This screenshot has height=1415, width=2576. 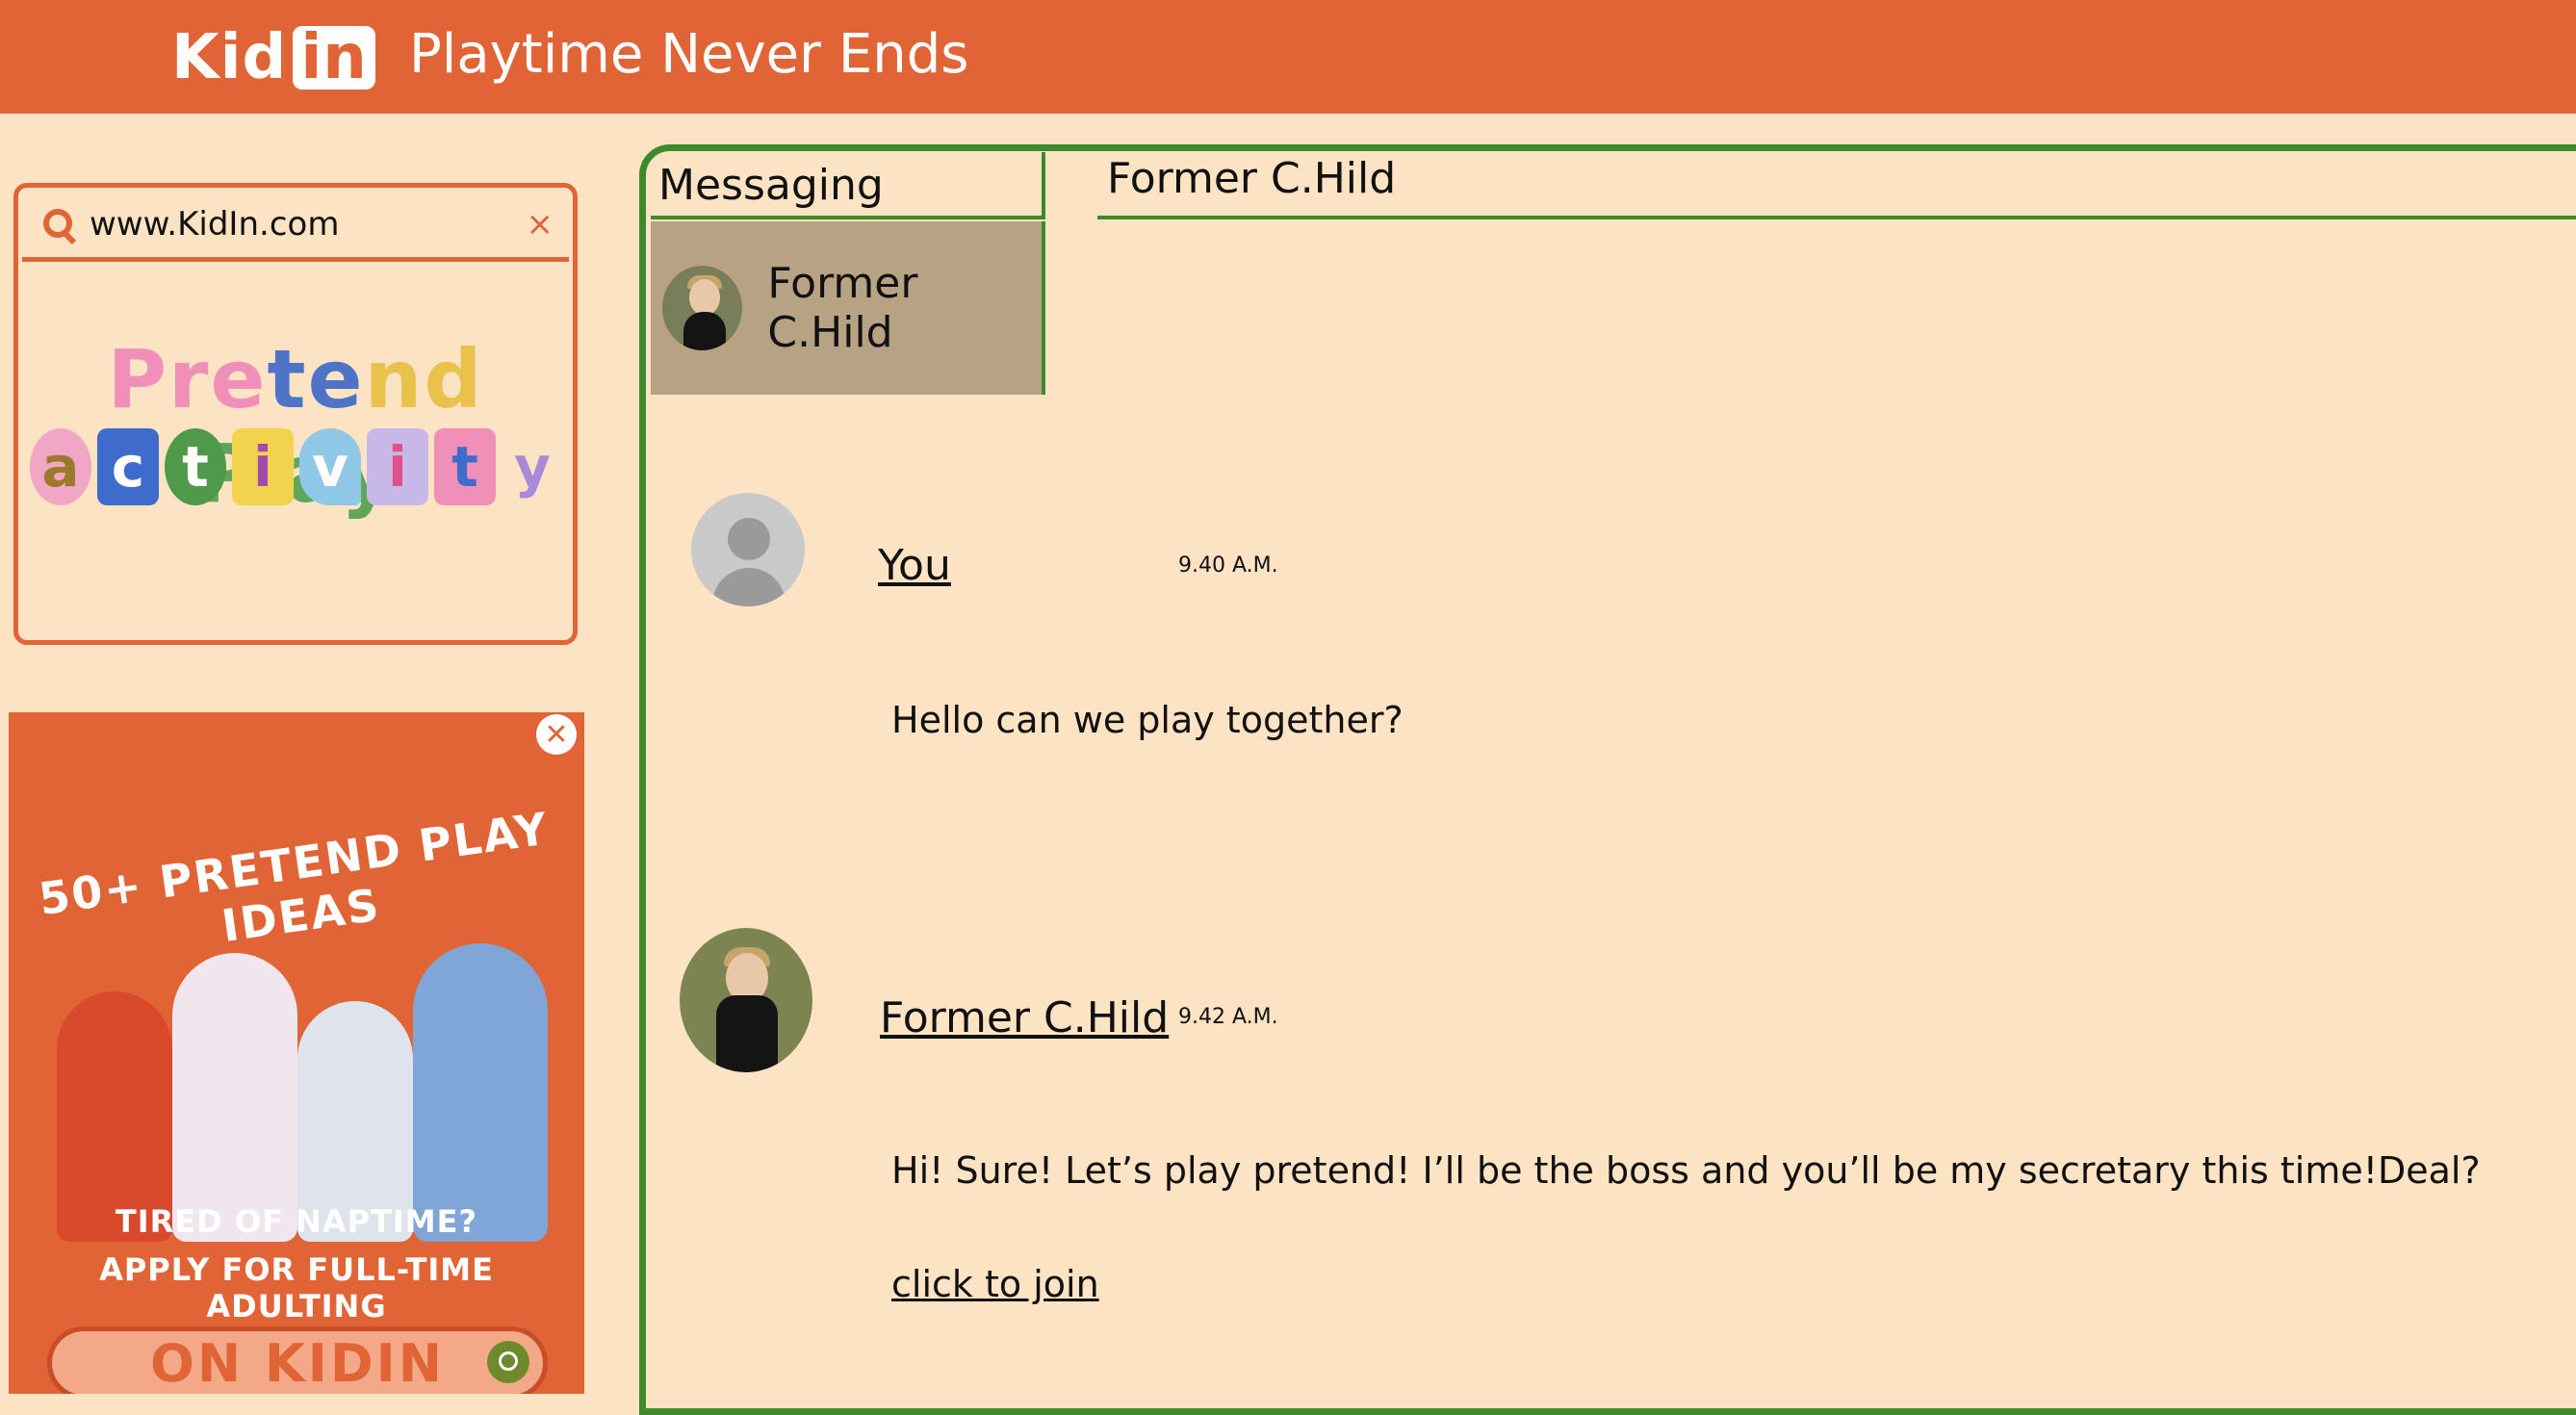 What do you see at coordinates (995, 1284) in the screenshot?
I see `click-to-join-link: click to join` at bounding box center [995, 1284].